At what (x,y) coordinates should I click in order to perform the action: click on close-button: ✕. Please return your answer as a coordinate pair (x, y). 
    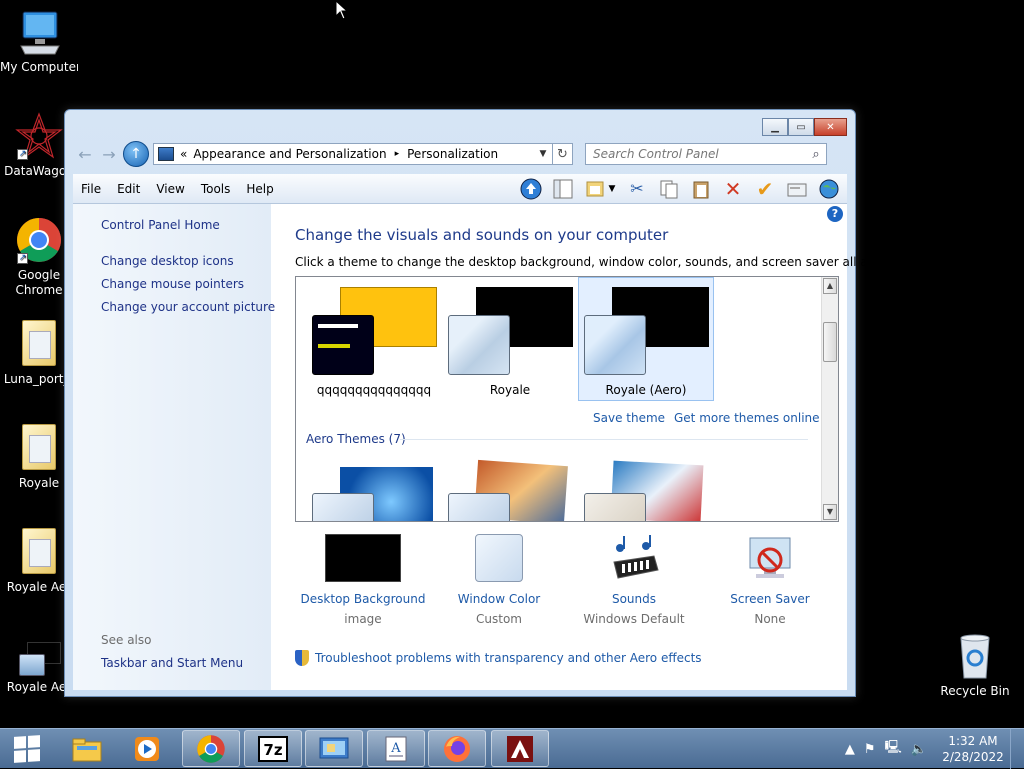
    Looking at the image, I should click on (830, 127).